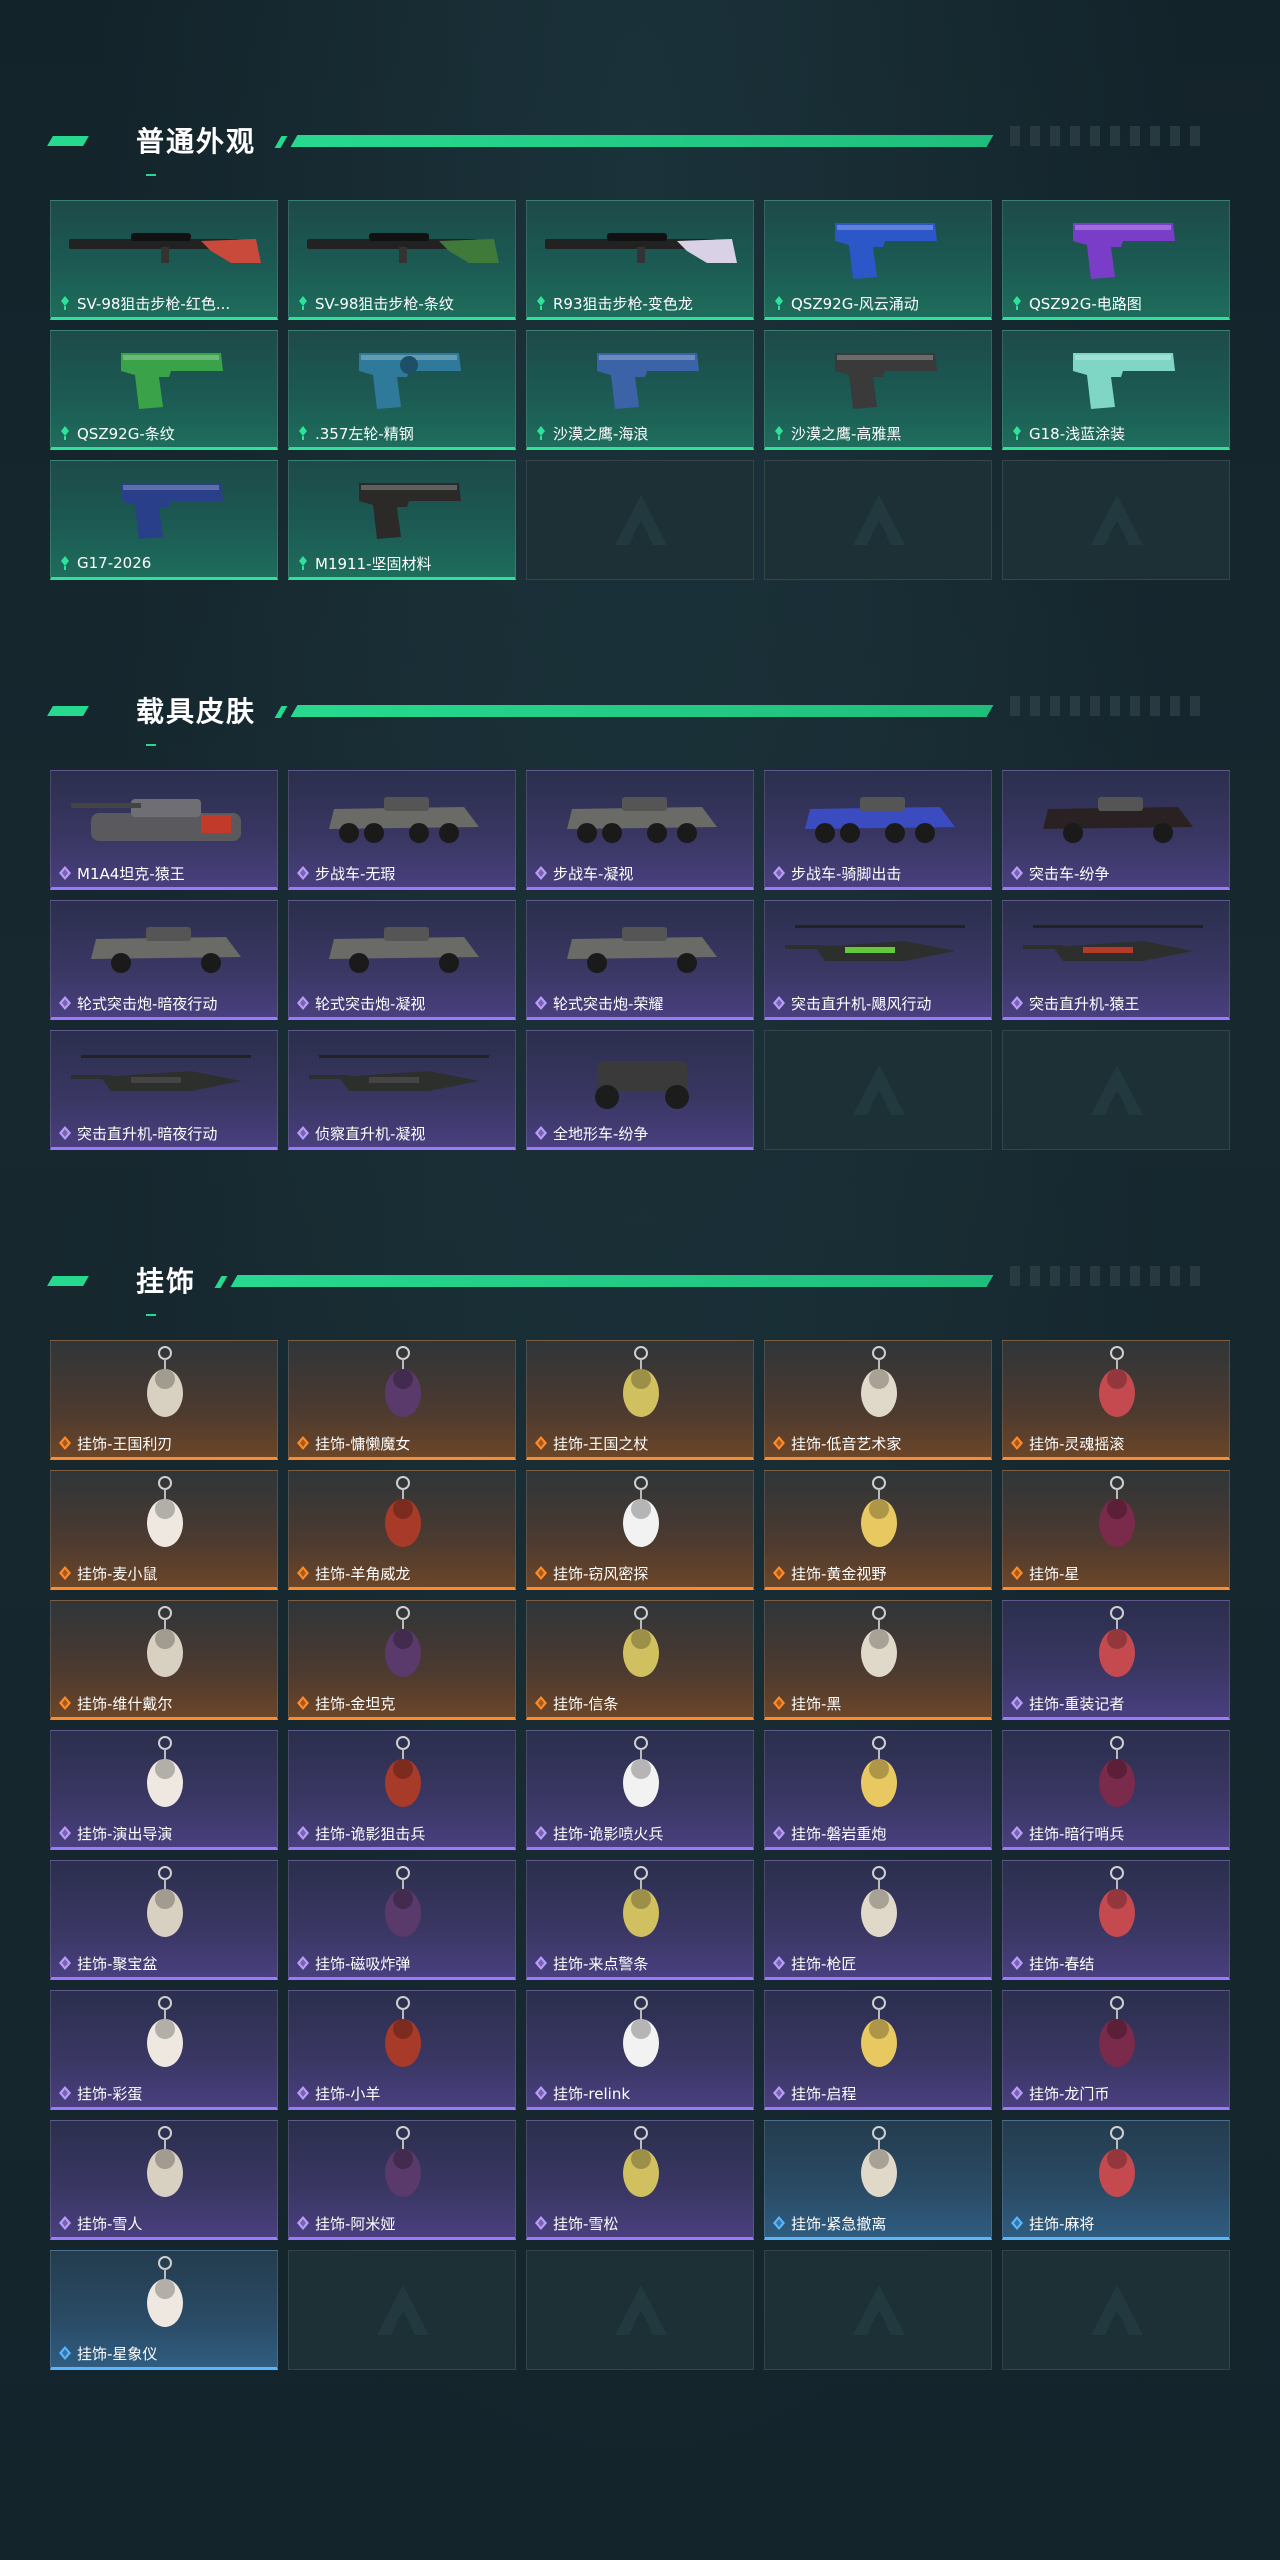 The image size is (1280, 2560). I want to click on item-card: QSZ92G-风云涌动, so click(878, 260).